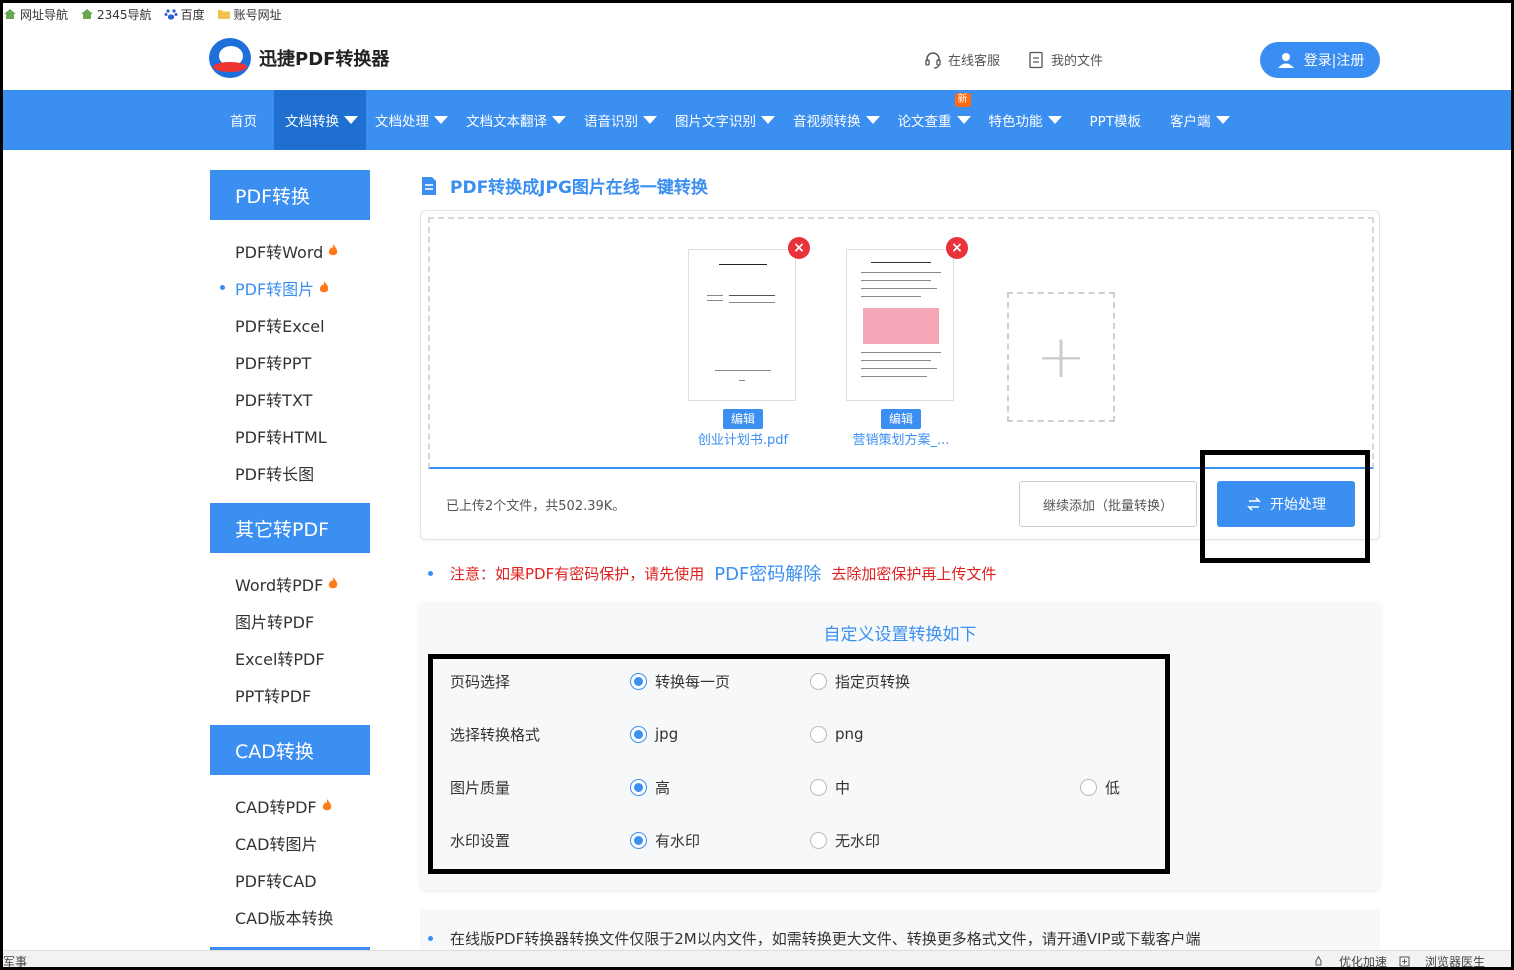  Describe the element at coordinates (280, 659) in the screenshot. I see `sidebar-item-label: Excel转PDF` at that location.